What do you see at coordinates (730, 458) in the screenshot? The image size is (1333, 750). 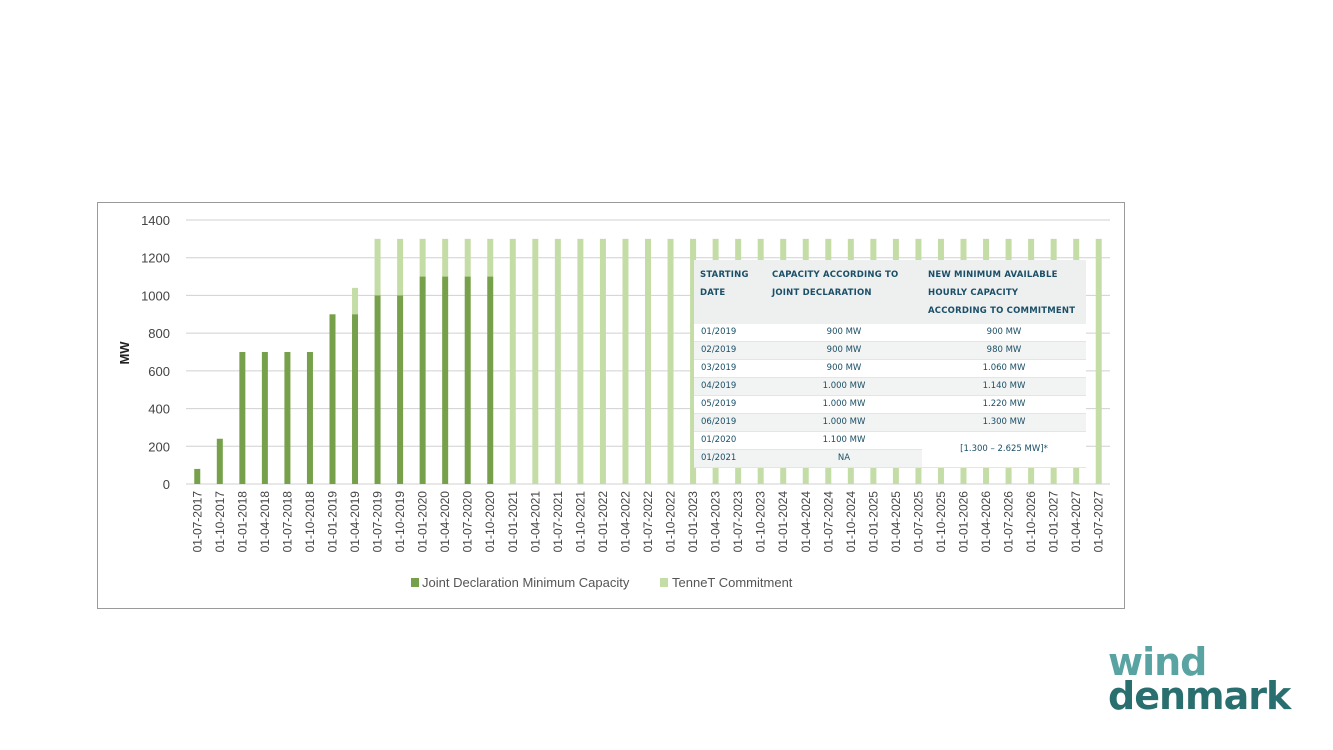 I see `cell-date: 01/2021` at bounding box center [730, 458].